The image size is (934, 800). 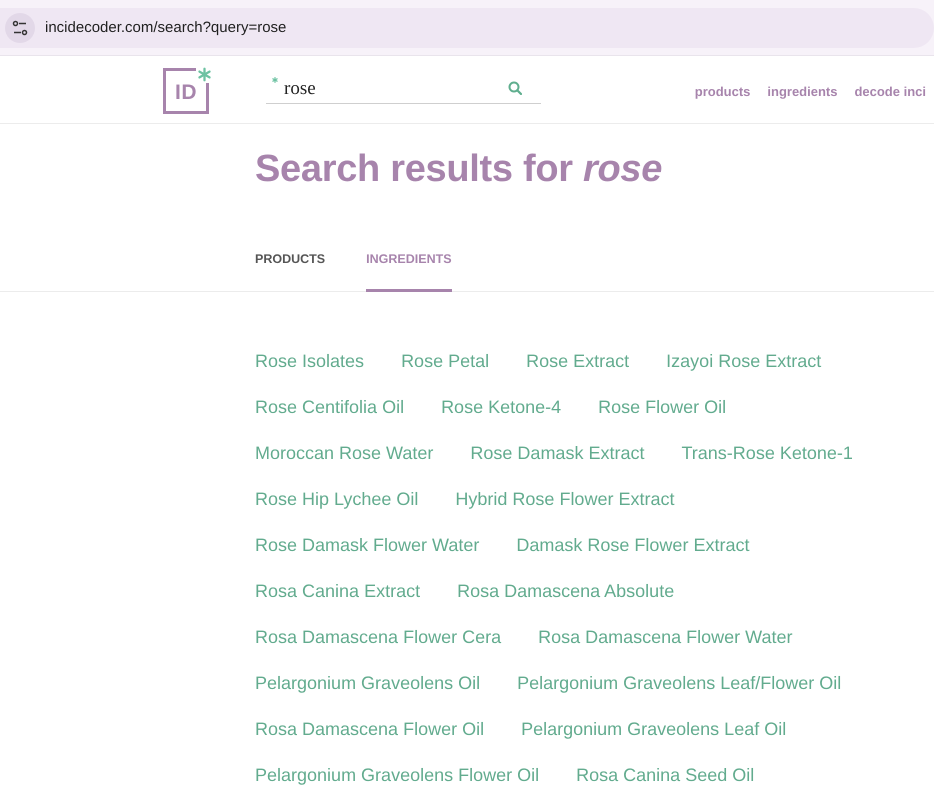 What do you see at coordinates (633, 545) in the screenshot?
I see `ingredient-link: Damask Rose Flower Extract` at bounding box center [633, 545].